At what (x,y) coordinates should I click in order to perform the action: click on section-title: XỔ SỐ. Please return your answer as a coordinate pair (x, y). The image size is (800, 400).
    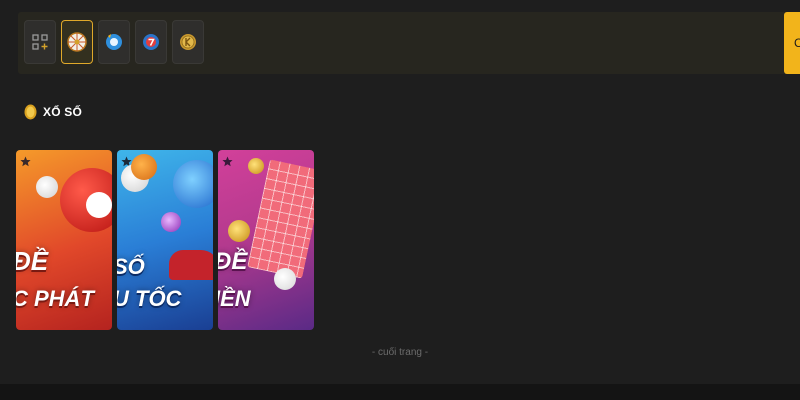
    Looking at the image, I should click on (63, 112).